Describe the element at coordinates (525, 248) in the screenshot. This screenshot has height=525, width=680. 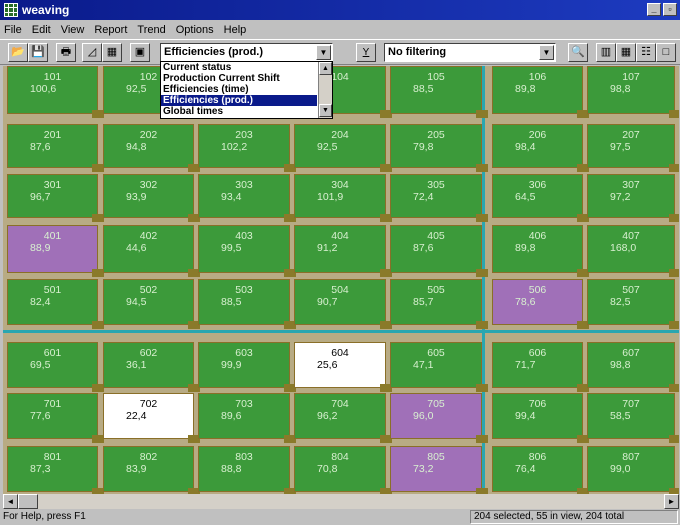
I see `loom-efficiency-value: 89,8` at that location.